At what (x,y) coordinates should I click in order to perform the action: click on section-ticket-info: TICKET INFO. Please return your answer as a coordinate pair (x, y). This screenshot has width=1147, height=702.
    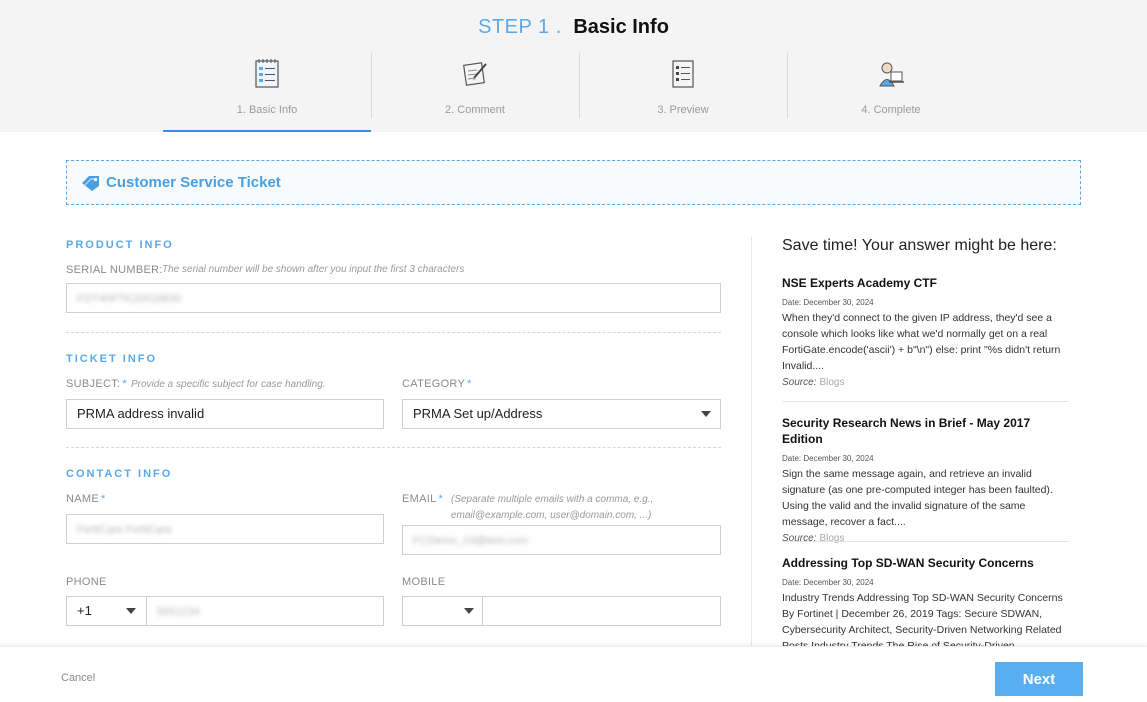
    Looking at the image, I should click on (112, 359).